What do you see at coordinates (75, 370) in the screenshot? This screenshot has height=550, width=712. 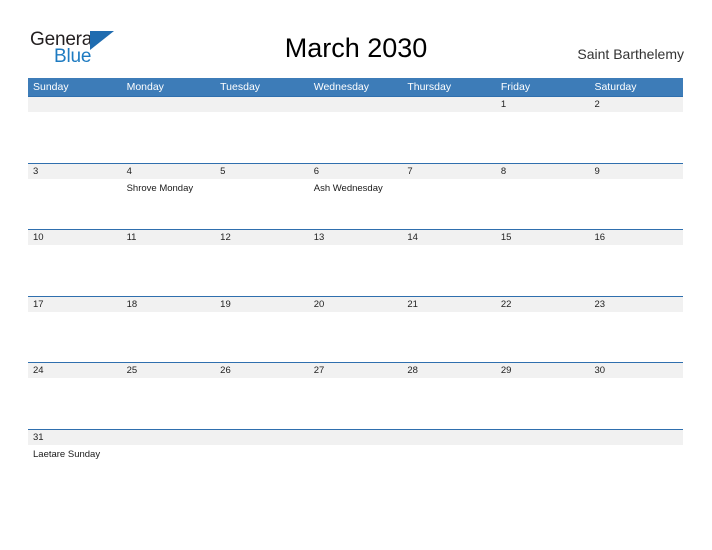 I see `day-number: 24` at bounding box center [75, 370].